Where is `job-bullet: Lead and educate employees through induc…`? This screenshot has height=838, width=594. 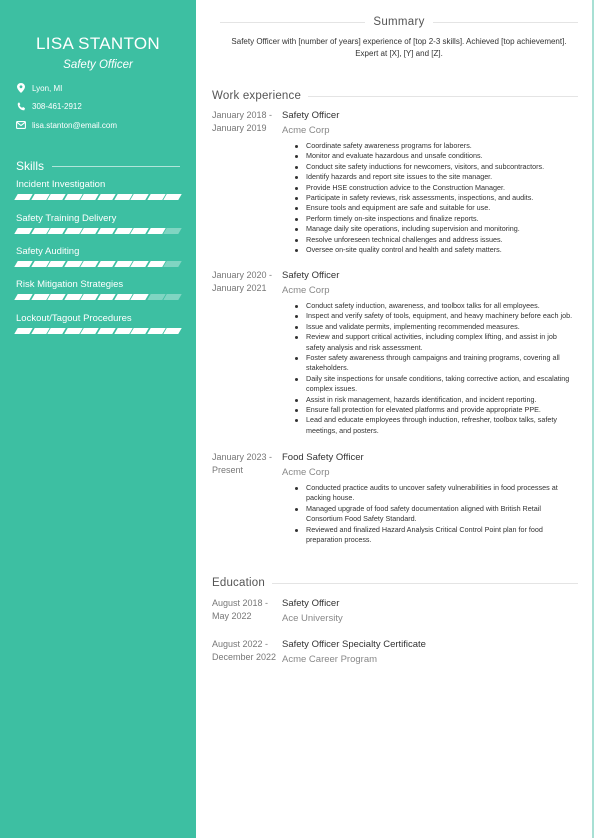
job-bullet: Lead and educate employees through induc… is located at coordinates (436, 425).